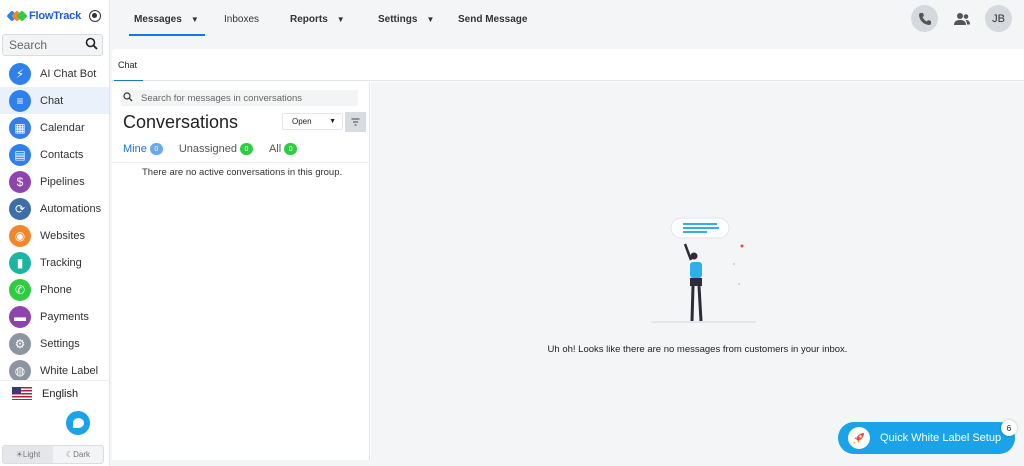 This screenshot has height=466, width=1024. Describe the element at coordinates (158, 19) in the screenshot. I see `tab-label: Messages` at that location.